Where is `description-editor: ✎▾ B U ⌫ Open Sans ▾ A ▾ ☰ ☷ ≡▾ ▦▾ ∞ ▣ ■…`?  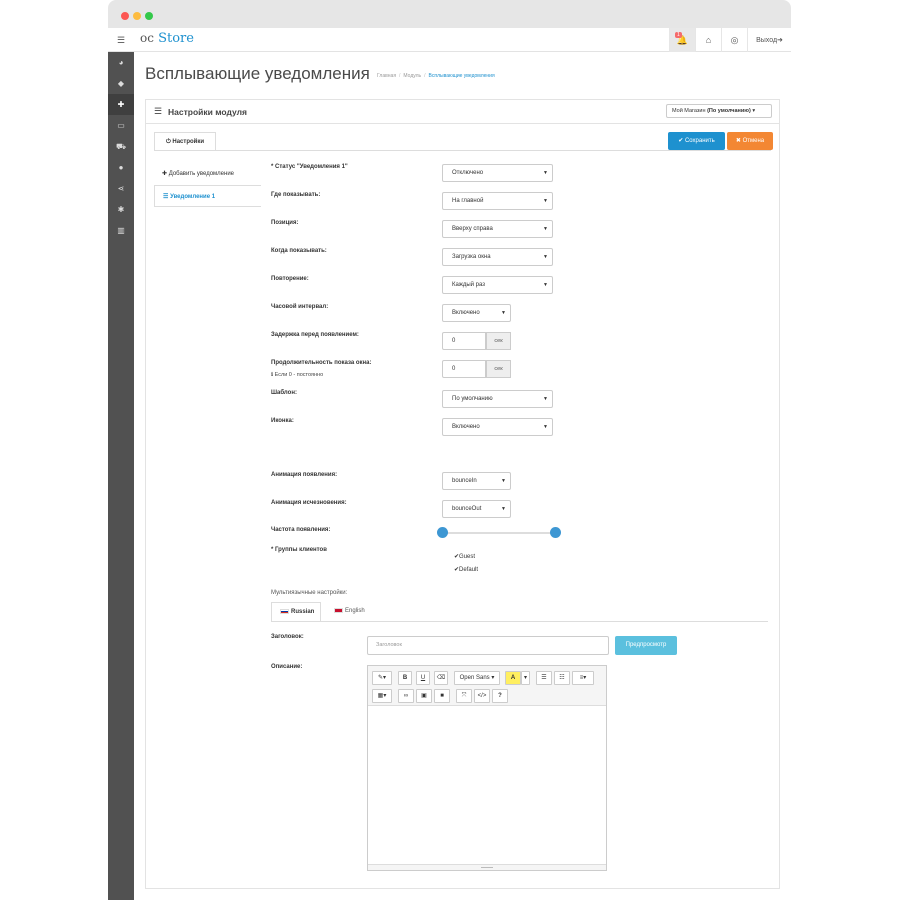
description-editor: ✎▾ B U ⌫ Open Sans ▾ A ▾ ☰ ☷ ≡▾ ▦▾ ∞ ▣ ■… is located at coordinates (487, 768).